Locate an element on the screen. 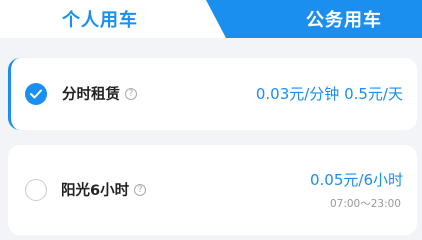 This screenshot has width=422, height=240. option-name-row: 分时租赁 ? is located at coordinates (99, 93).